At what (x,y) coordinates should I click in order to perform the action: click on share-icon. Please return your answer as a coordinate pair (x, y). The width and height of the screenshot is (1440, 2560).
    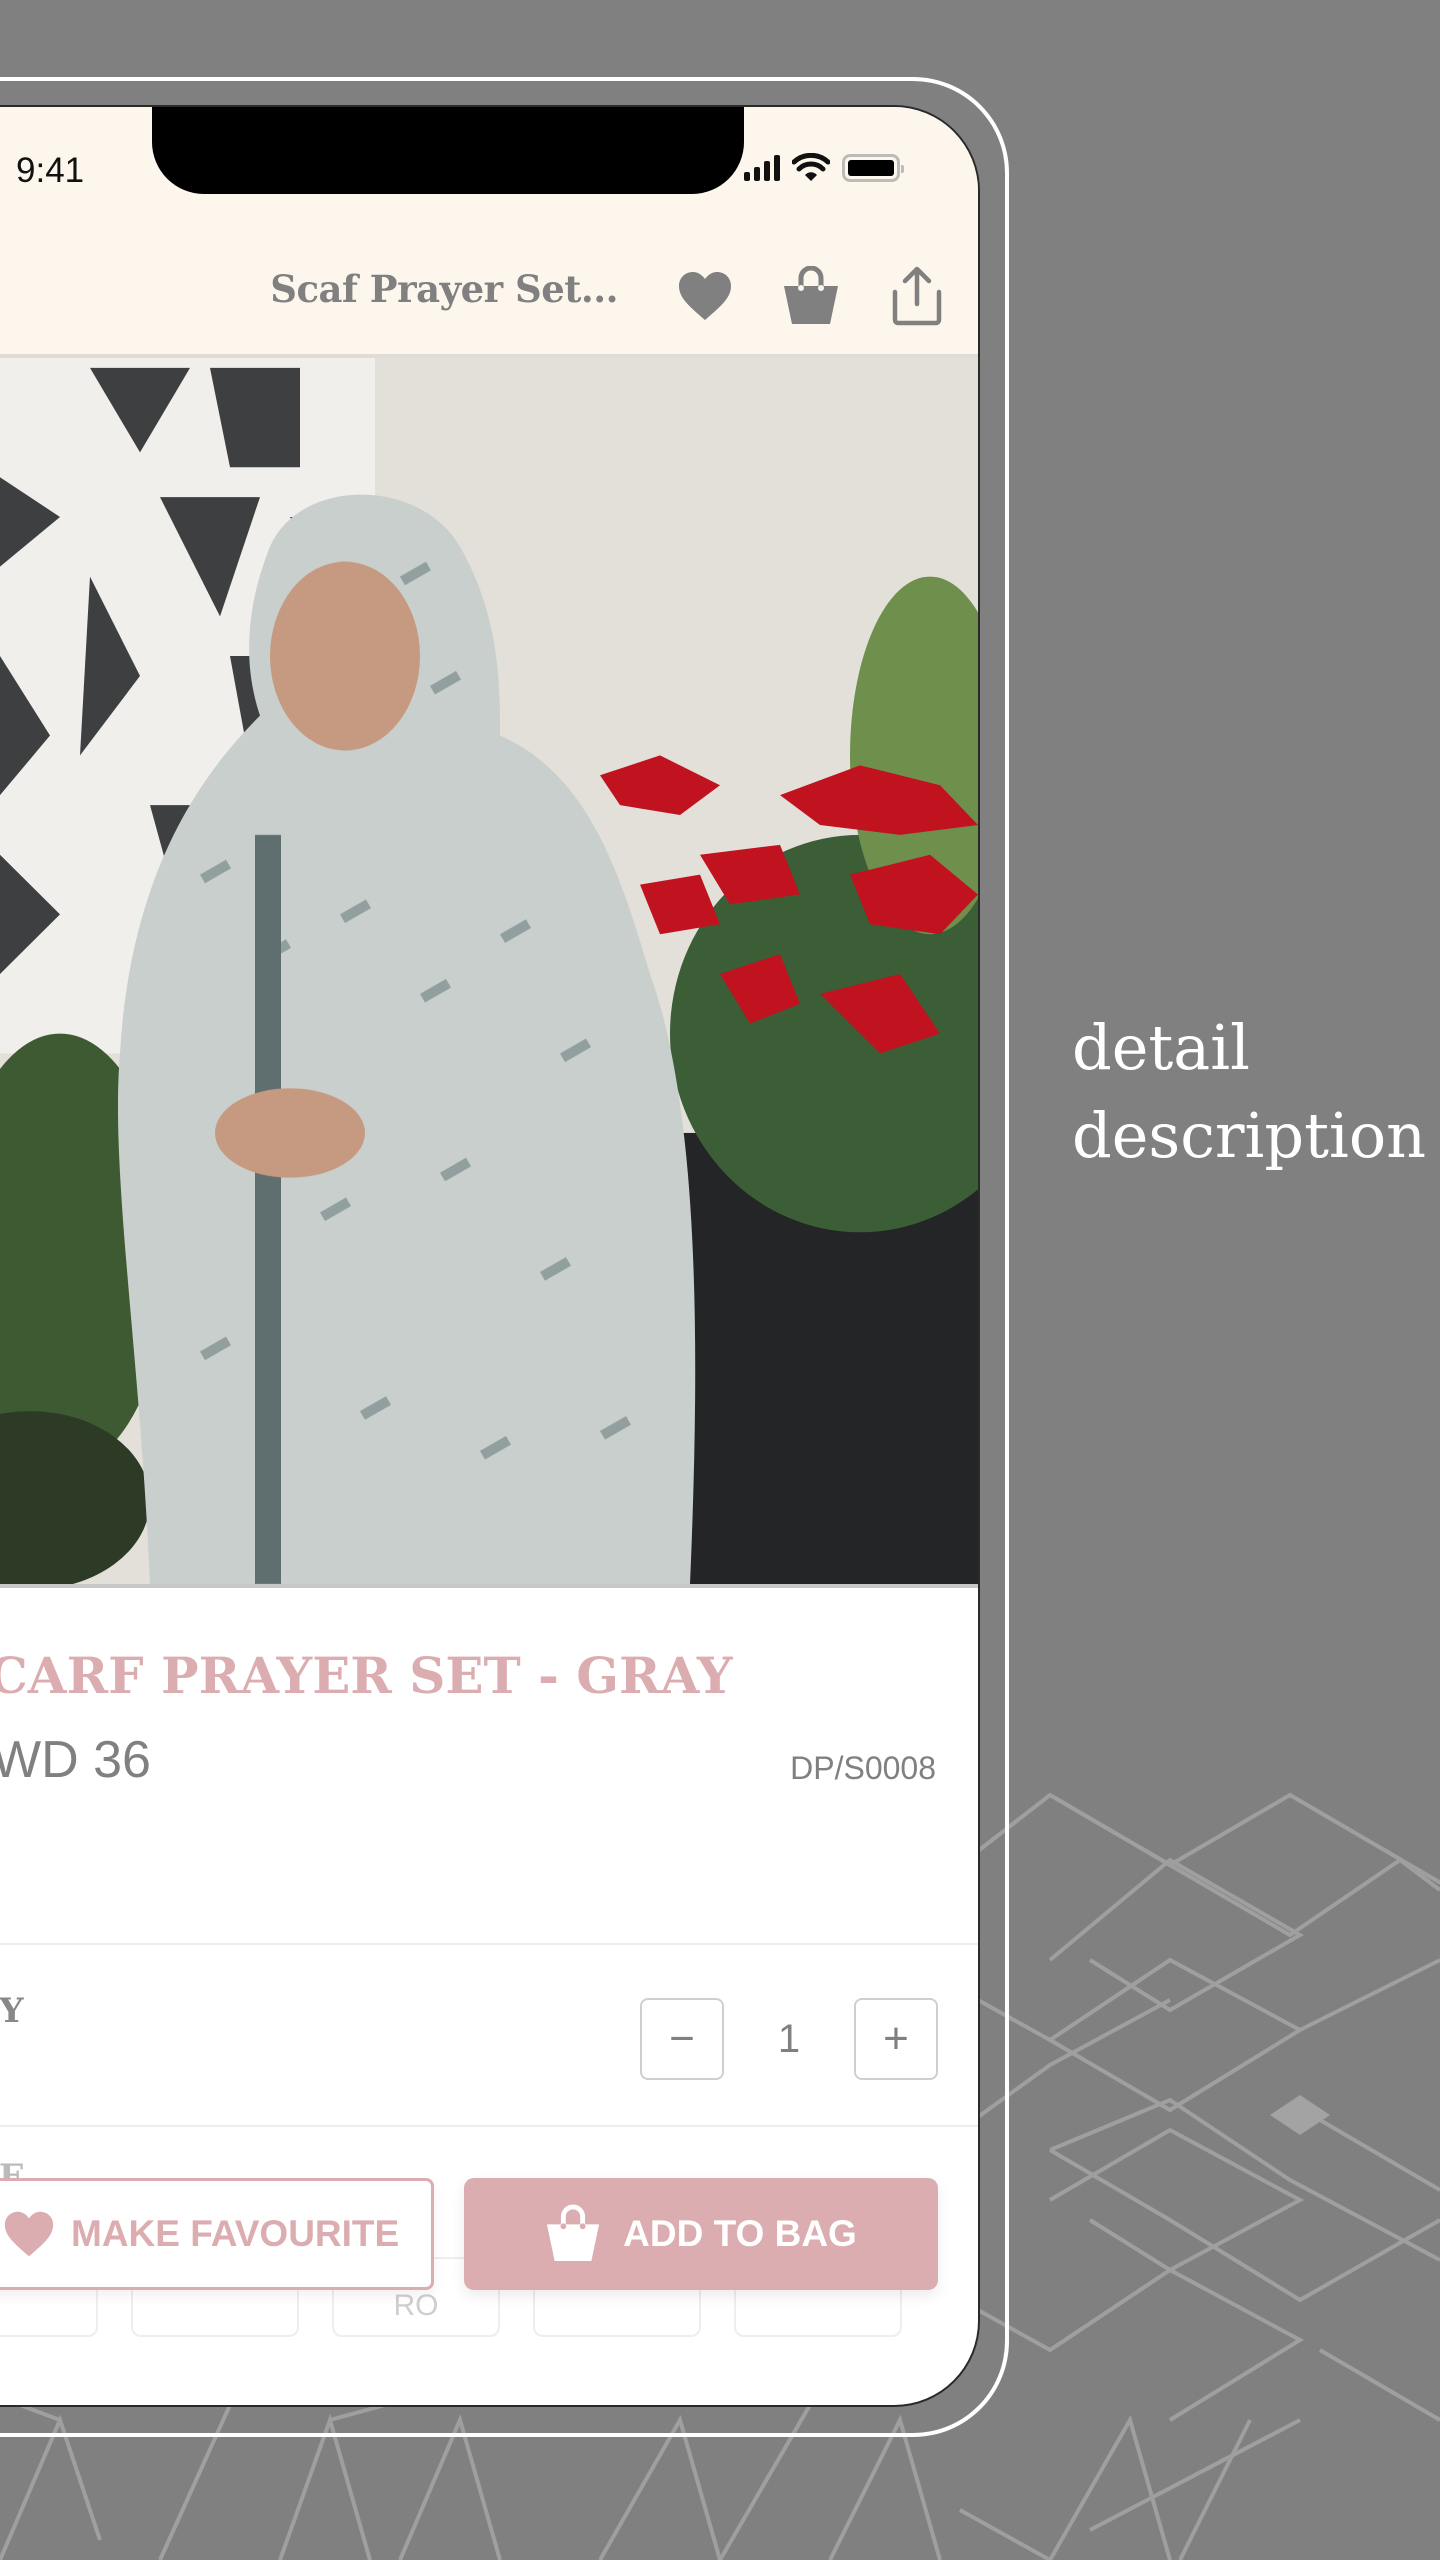
    Looking at the image, I should click on (917, 296).